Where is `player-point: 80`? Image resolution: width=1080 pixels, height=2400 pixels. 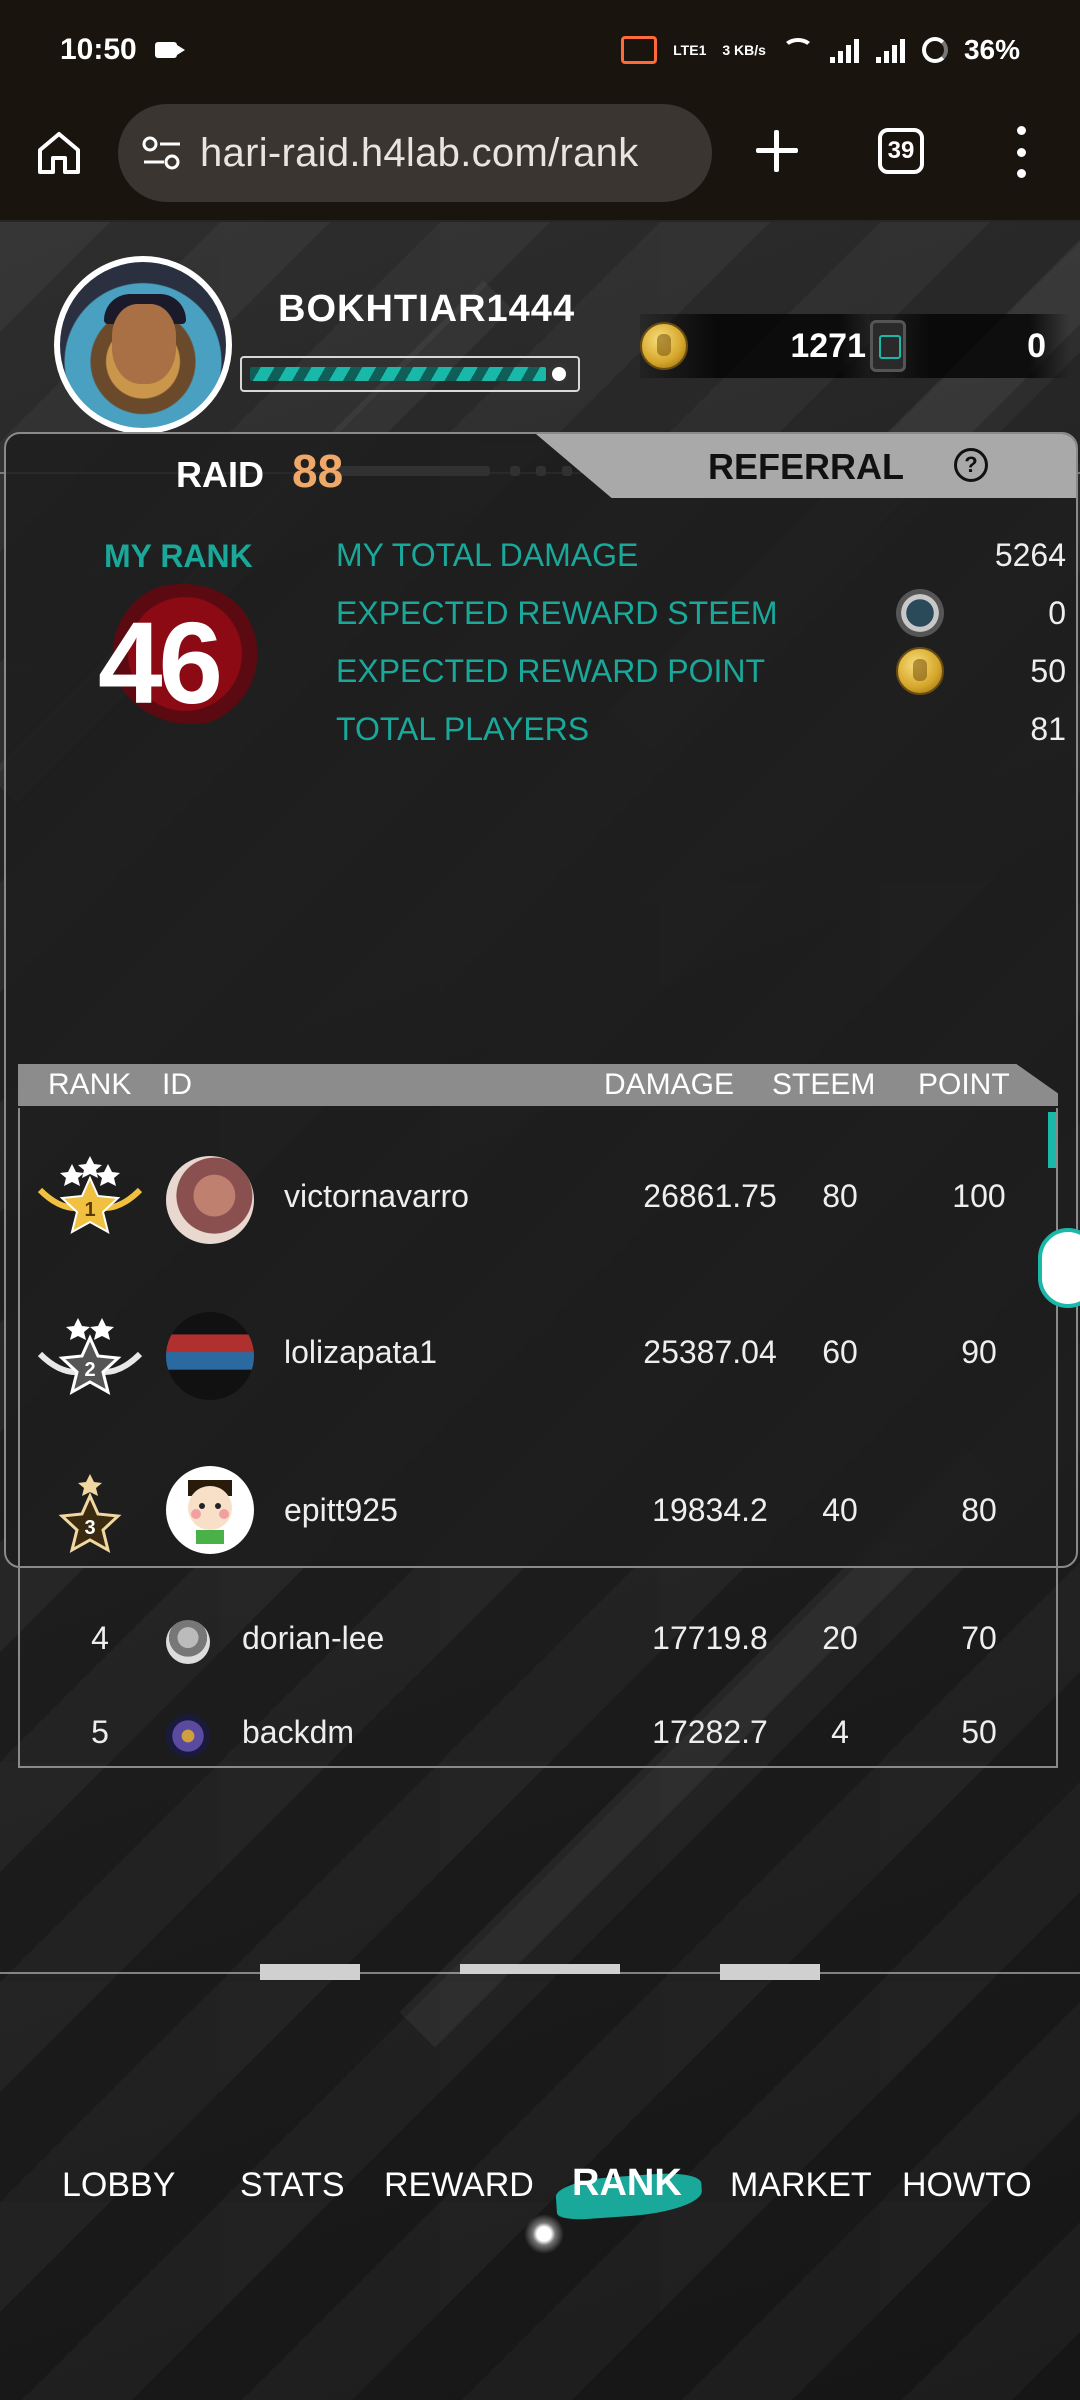
player-point: 80 is located at coordinates (979, 1510).